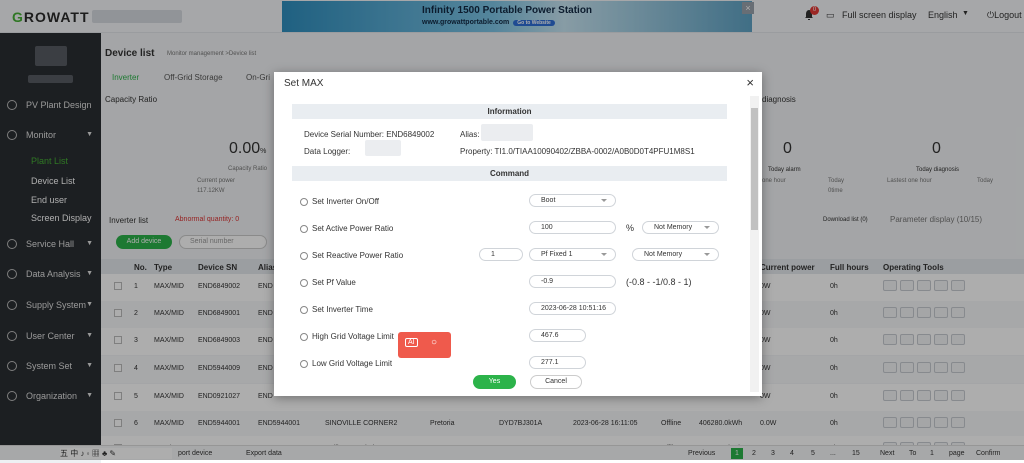 The height and width of the screenshot is (463, 1024). I want to click on cmd-inverter-onoff: Set Inverter On/Off, so click(339, 201).